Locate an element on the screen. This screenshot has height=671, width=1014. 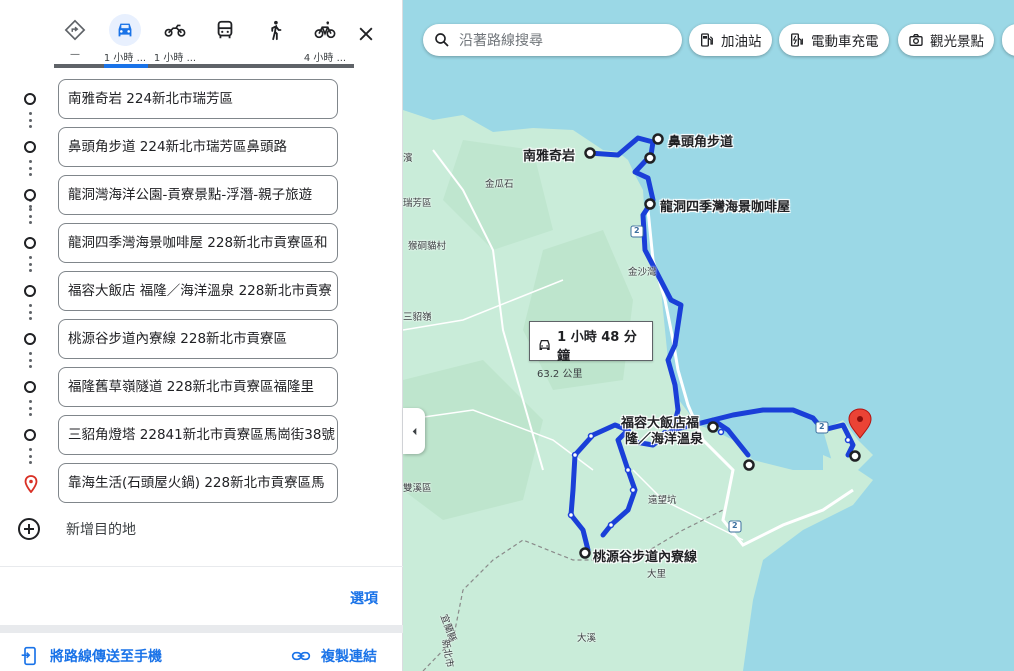
place-label: 金沙灣 is located at coordinates (642, 272).